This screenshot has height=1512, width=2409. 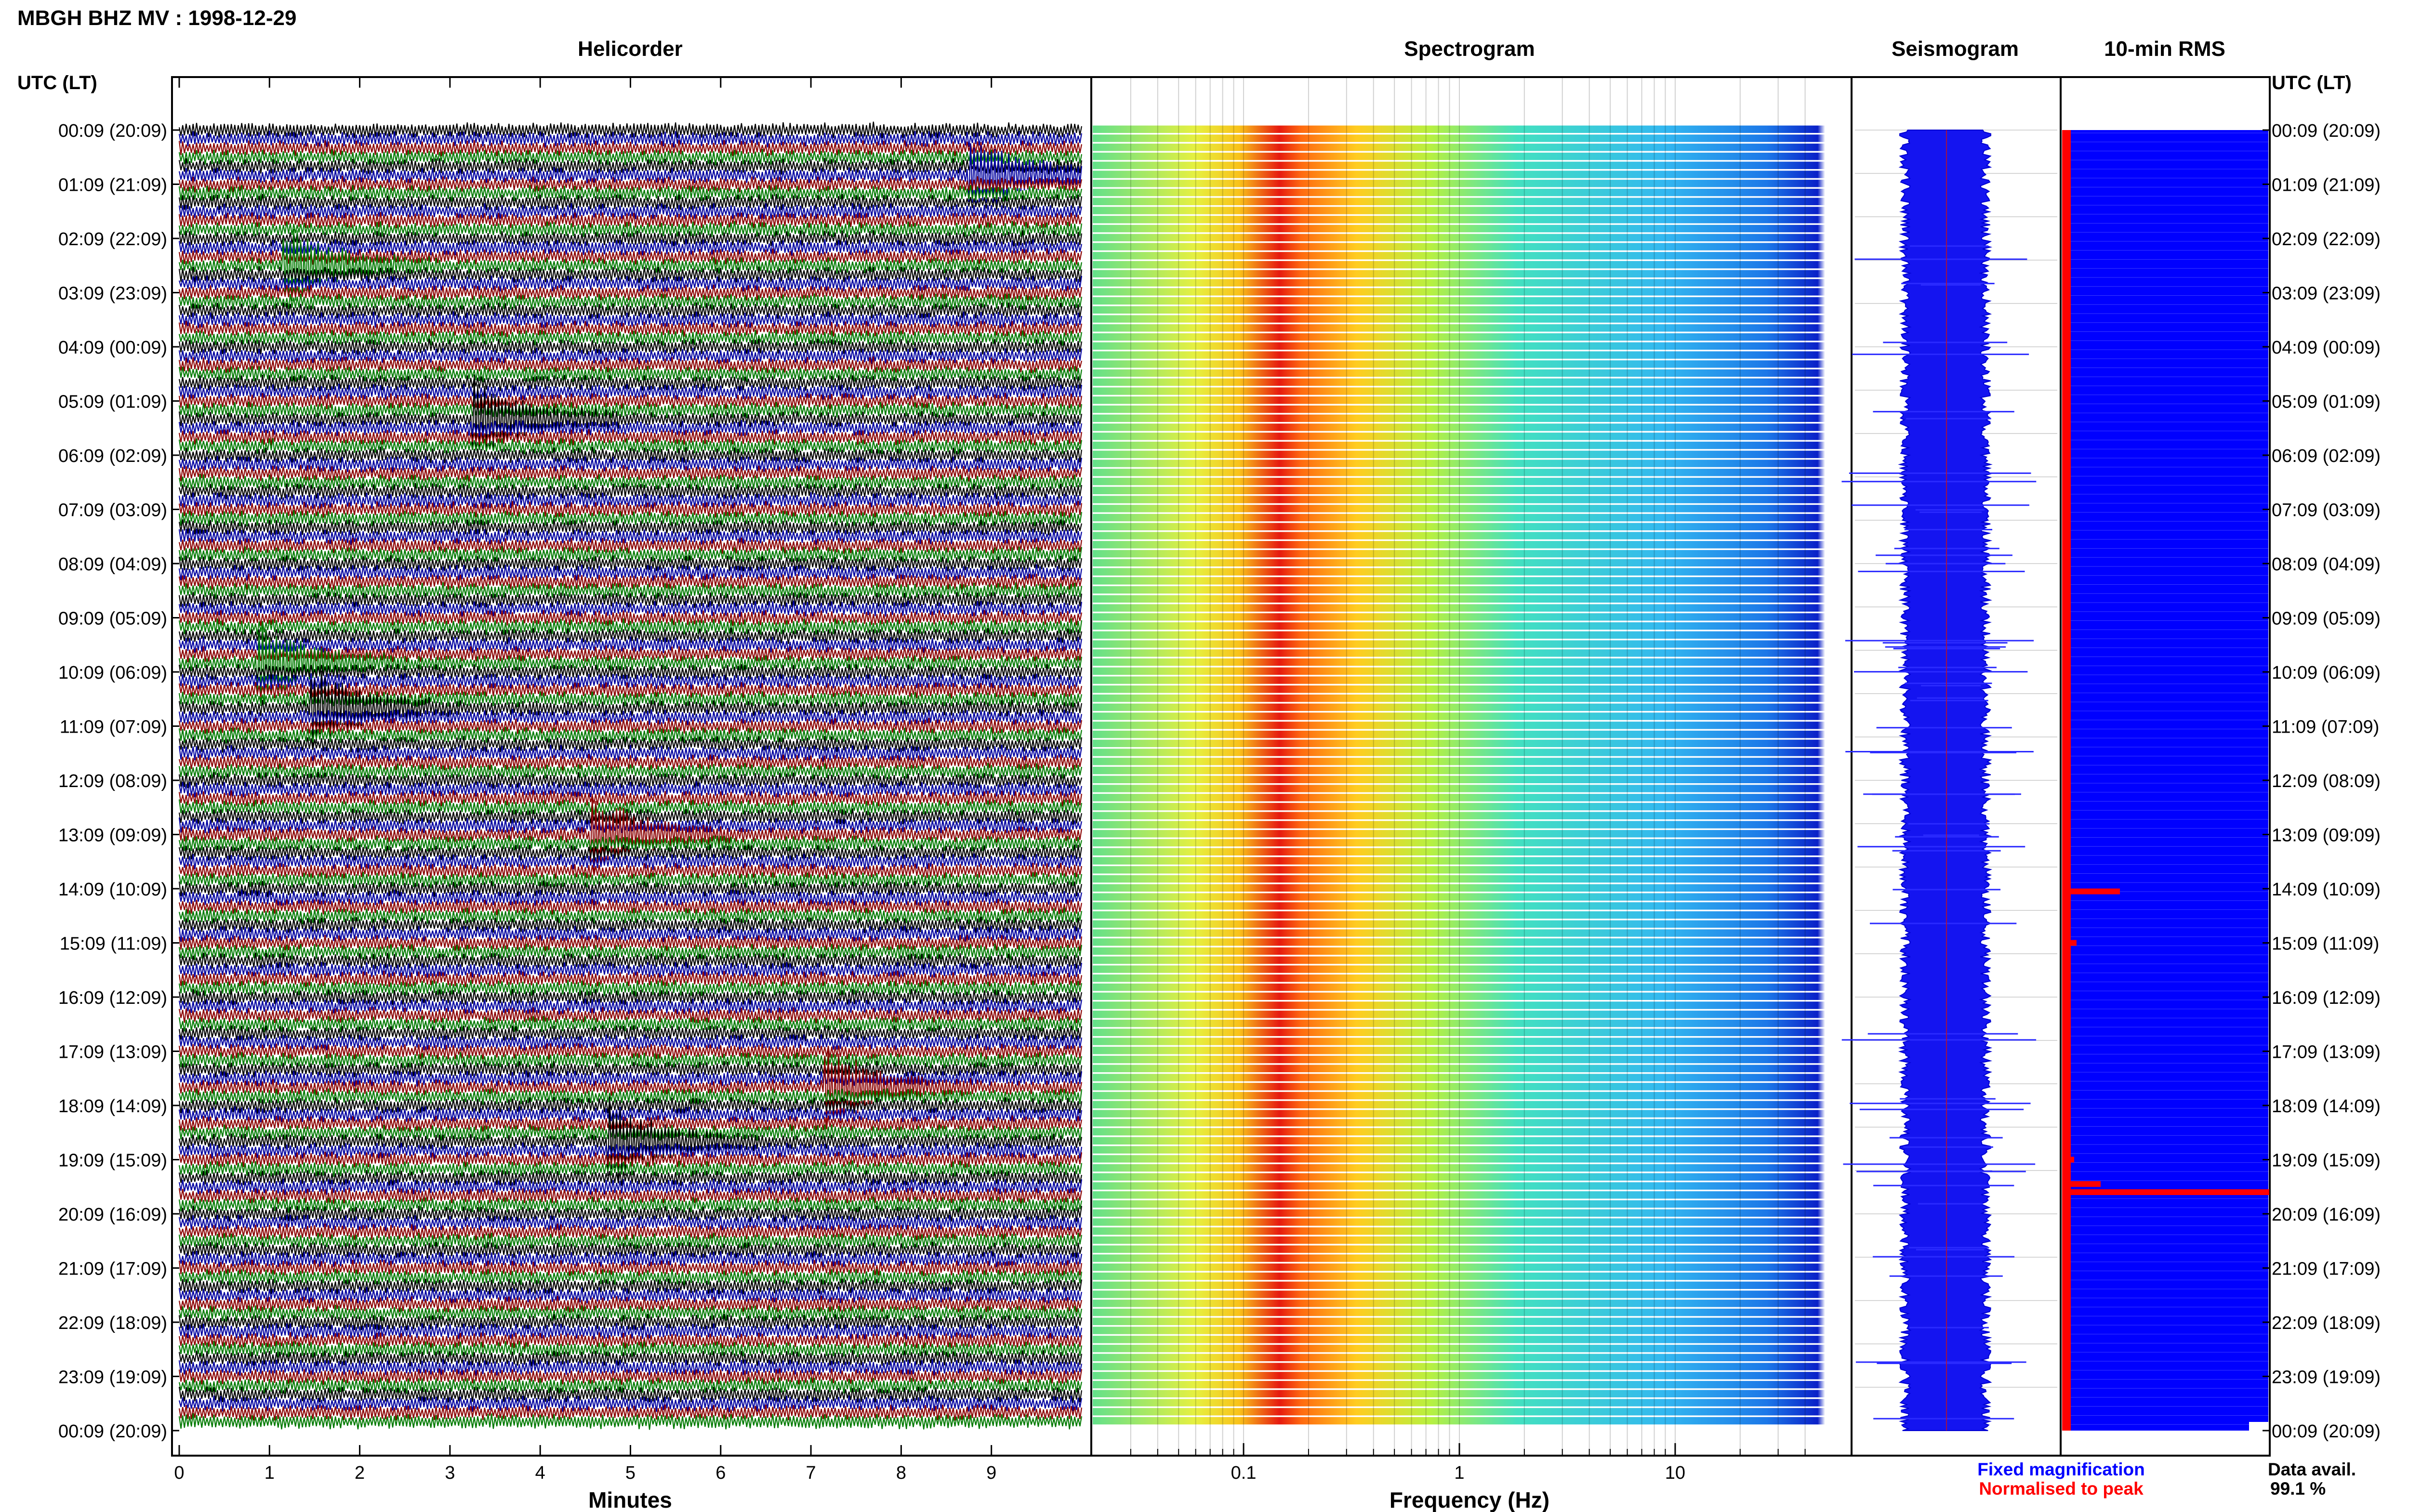 I want to click on legend-fixed-magnification: Fixed magnification, so click(x=2060, y=1469).